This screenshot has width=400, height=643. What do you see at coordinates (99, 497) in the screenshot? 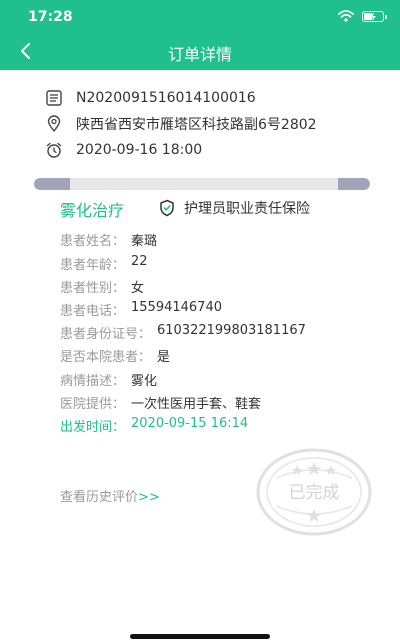
I see `review-link-label: 查看历史评价` at bounding box center [99, 497].